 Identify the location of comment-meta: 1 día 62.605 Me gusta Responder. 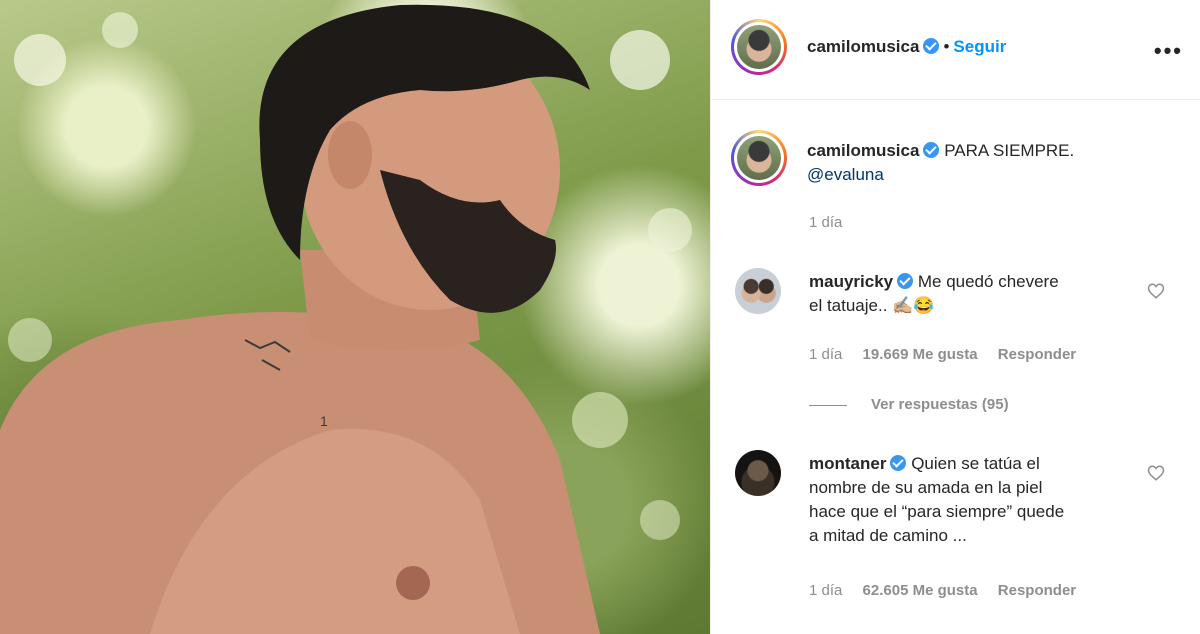
(942, 590).